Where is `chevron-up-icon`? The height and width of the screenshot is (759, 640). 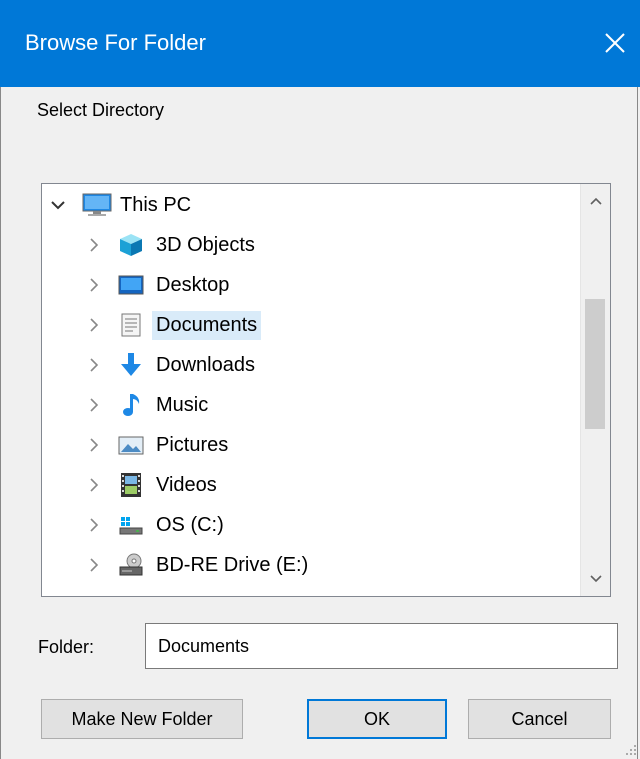 chevron-up-icon is located at coordinates (596, 201).